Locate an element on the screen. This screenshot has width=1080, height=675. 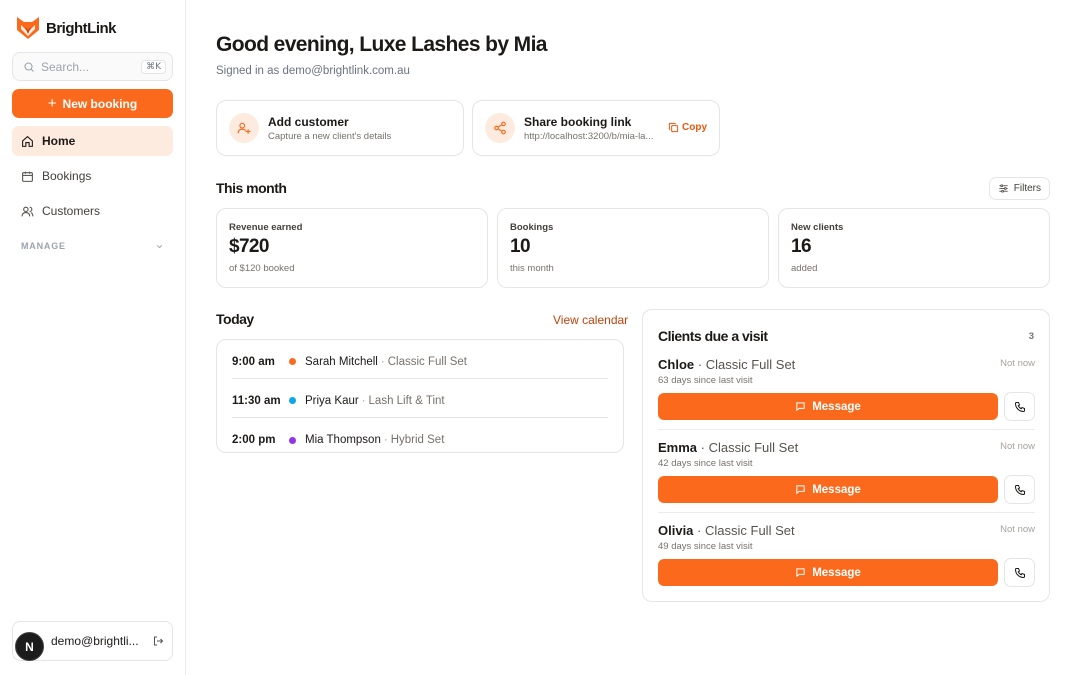
client-name: Emma is located at coordinates (678, 447).